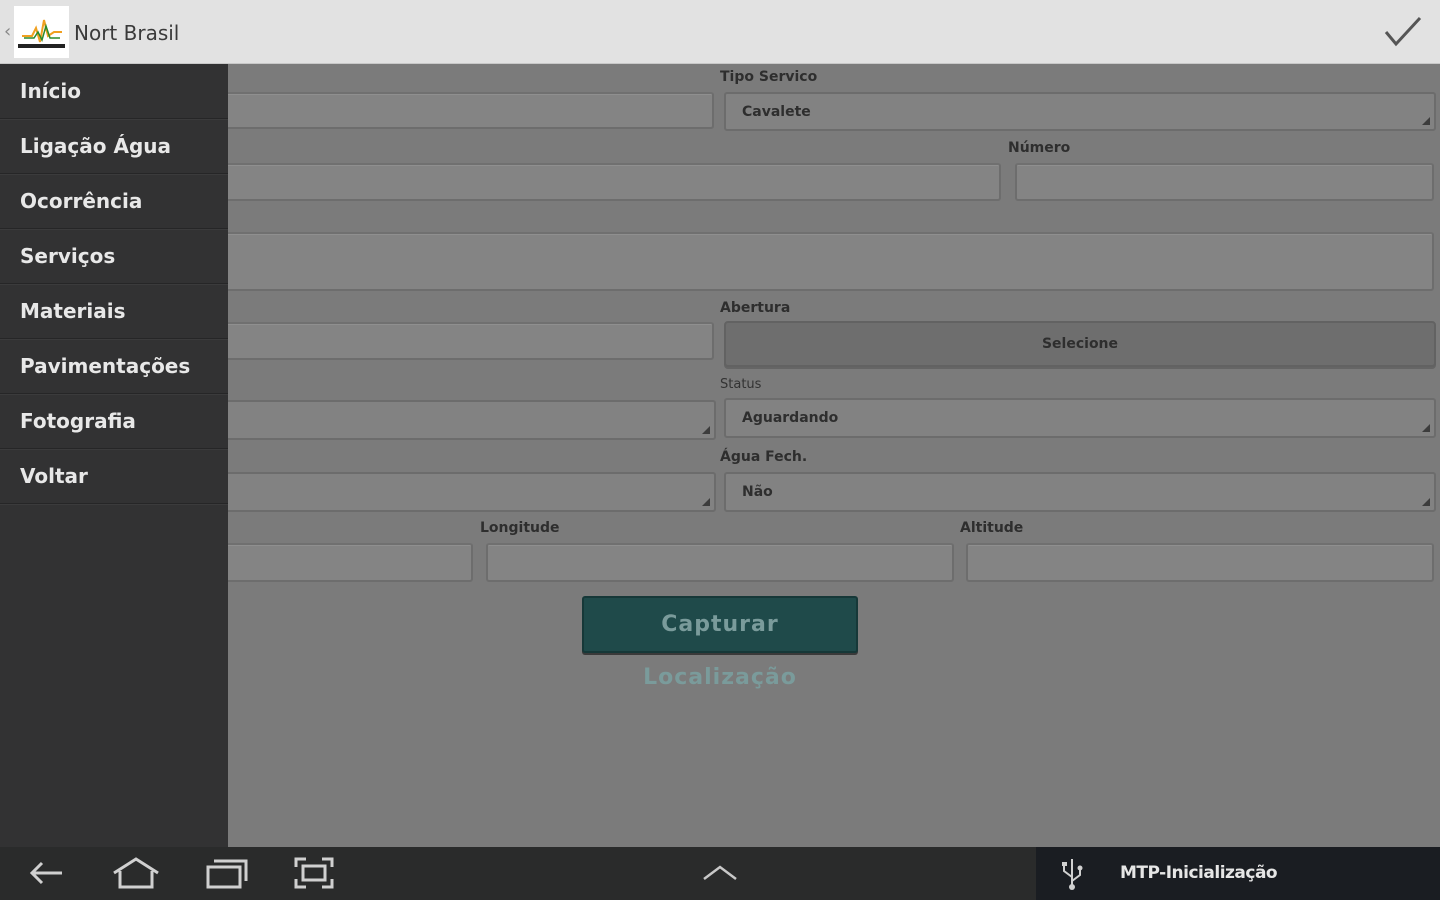 The image size is (1440, 900). Describe the element at coordinates (520, 528) in the screenshot. I see `longitude-label: Longitude` at that location.